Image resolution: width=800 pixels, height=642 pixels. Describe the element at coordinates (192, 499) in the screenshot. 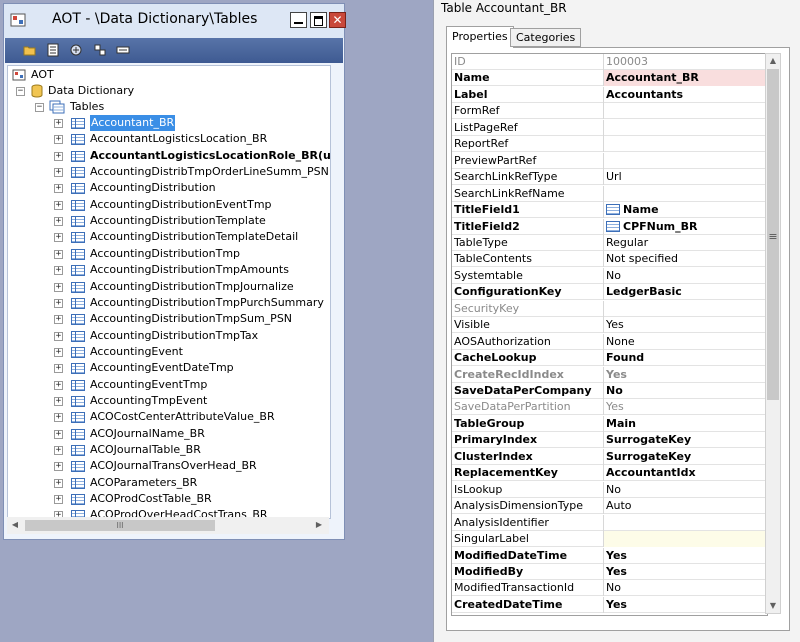

I see `table-list-item: + ACOProdCostTable_BR` at that location.